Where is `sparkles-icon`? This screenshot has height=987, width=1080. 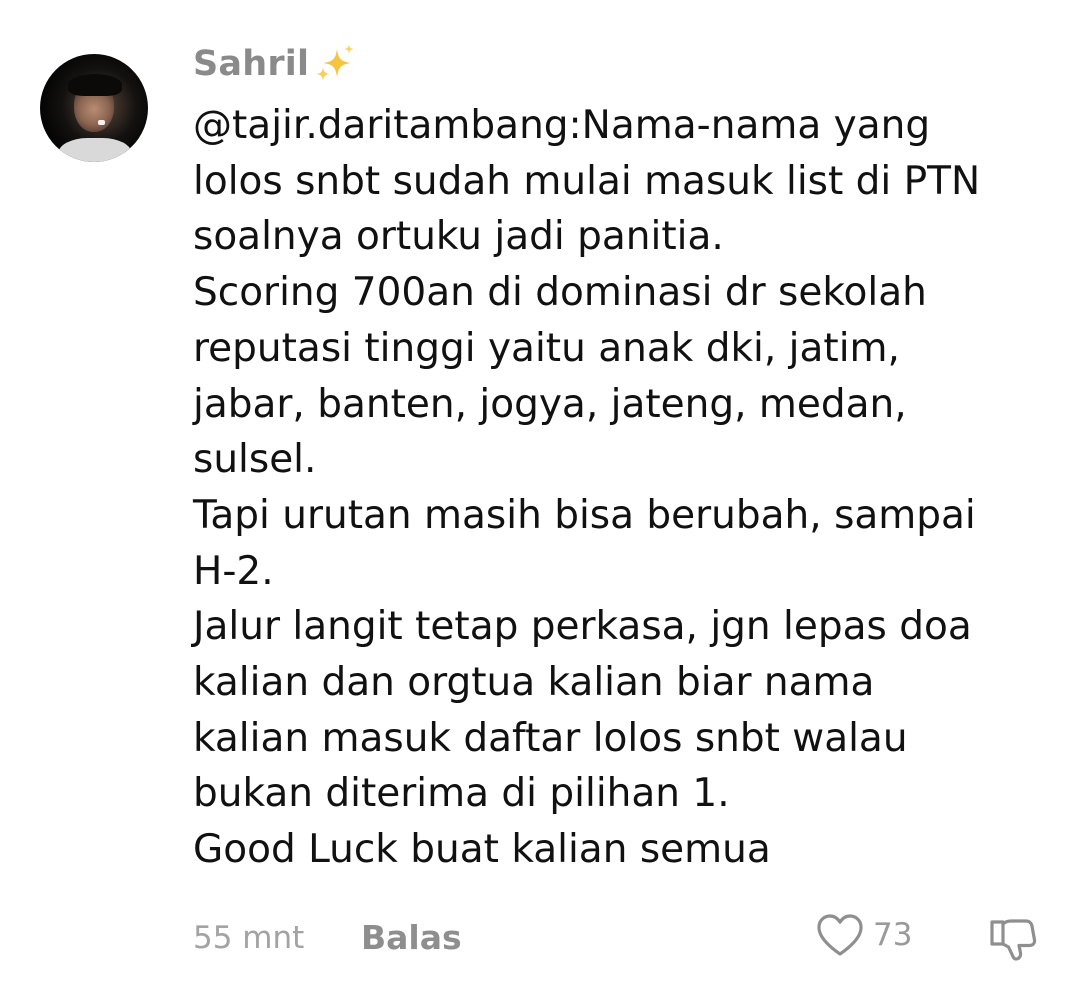
sparkles-icon is located at coordinates (335, 64).